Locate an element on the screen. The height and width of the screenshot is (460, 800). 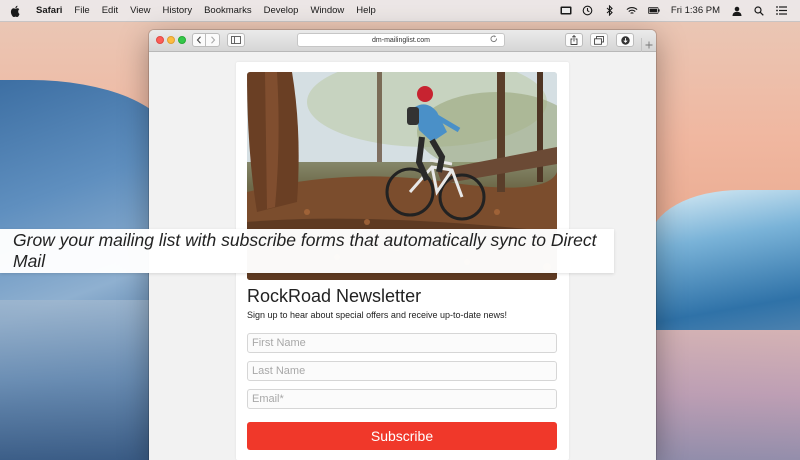
chevron-left-icon is located at coordinates (198, 40).